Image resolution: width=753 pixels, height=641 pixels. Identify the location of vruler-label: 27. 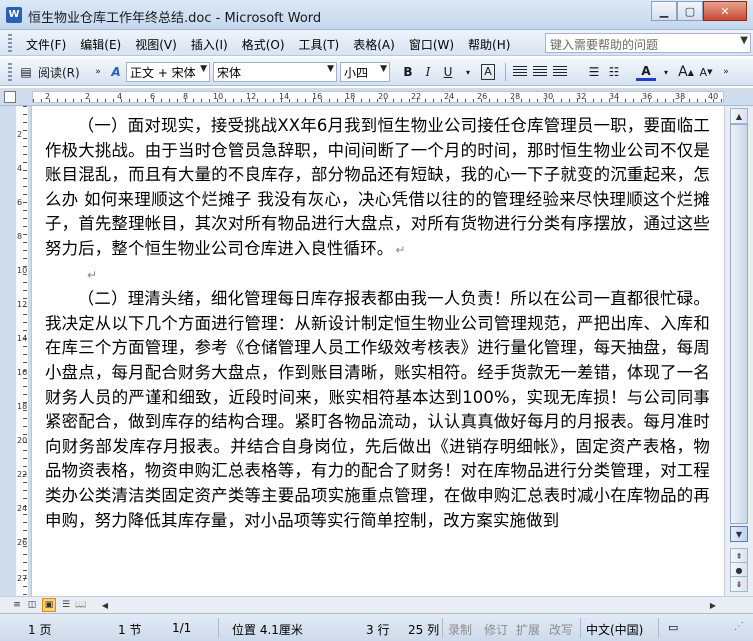
(22, 578).